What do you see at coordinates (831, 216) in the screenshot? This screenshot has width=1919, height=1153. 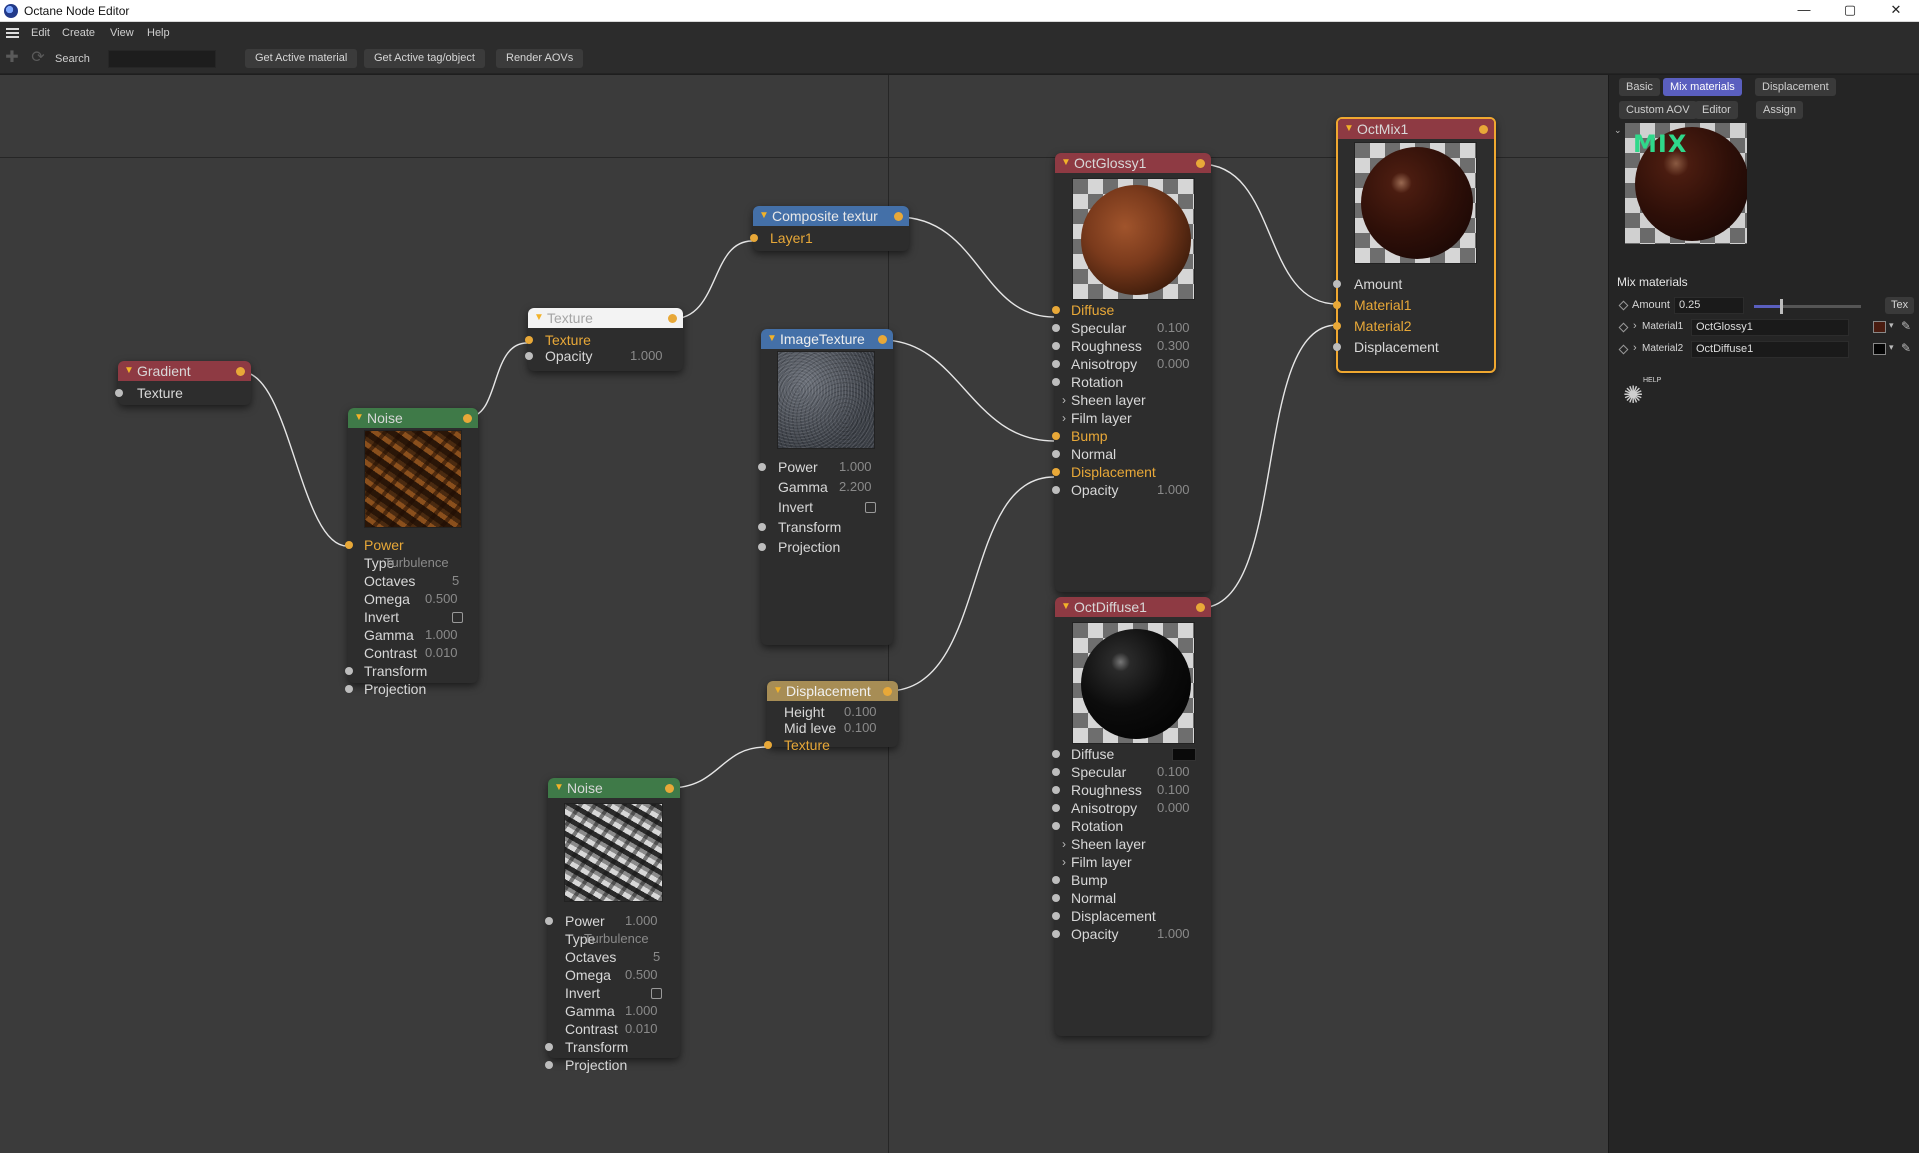 I see `composite-texture-node-header: ▼ Composite textur` at bounding box center [831, 216].